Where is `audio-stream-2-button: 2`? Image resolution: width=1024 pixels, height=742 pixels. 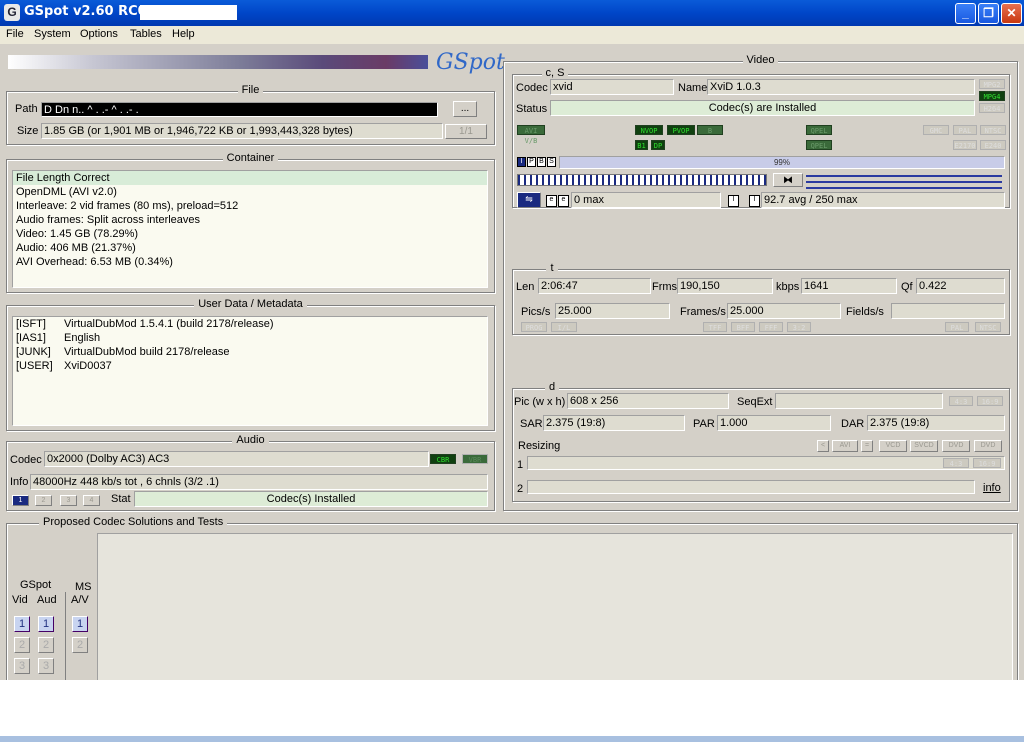
audio-stream-2-button: 2 is located at coordinates (43, 500).